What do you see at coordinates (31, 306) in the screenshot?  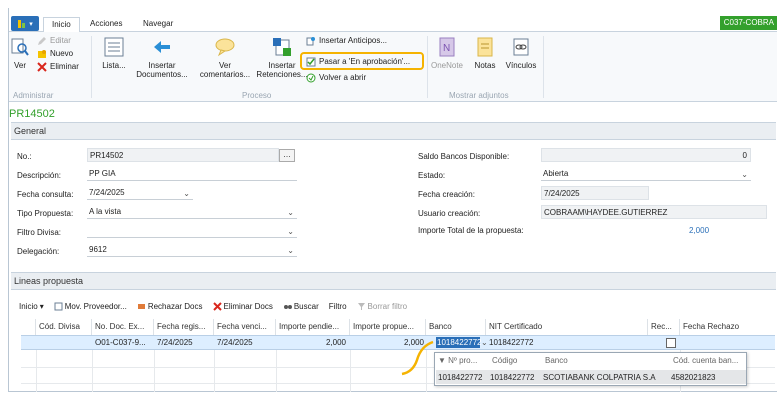 I see `lines-inicio-menu: Inicio ▾` at bounding box center [31, 306].